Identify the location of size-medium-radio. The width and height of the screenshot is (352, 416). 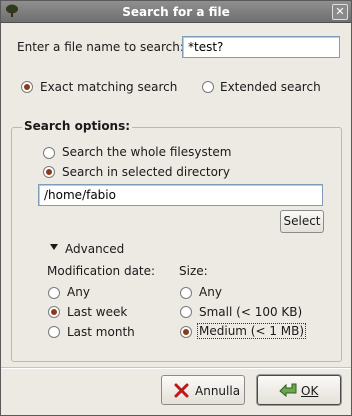
(186, 332).